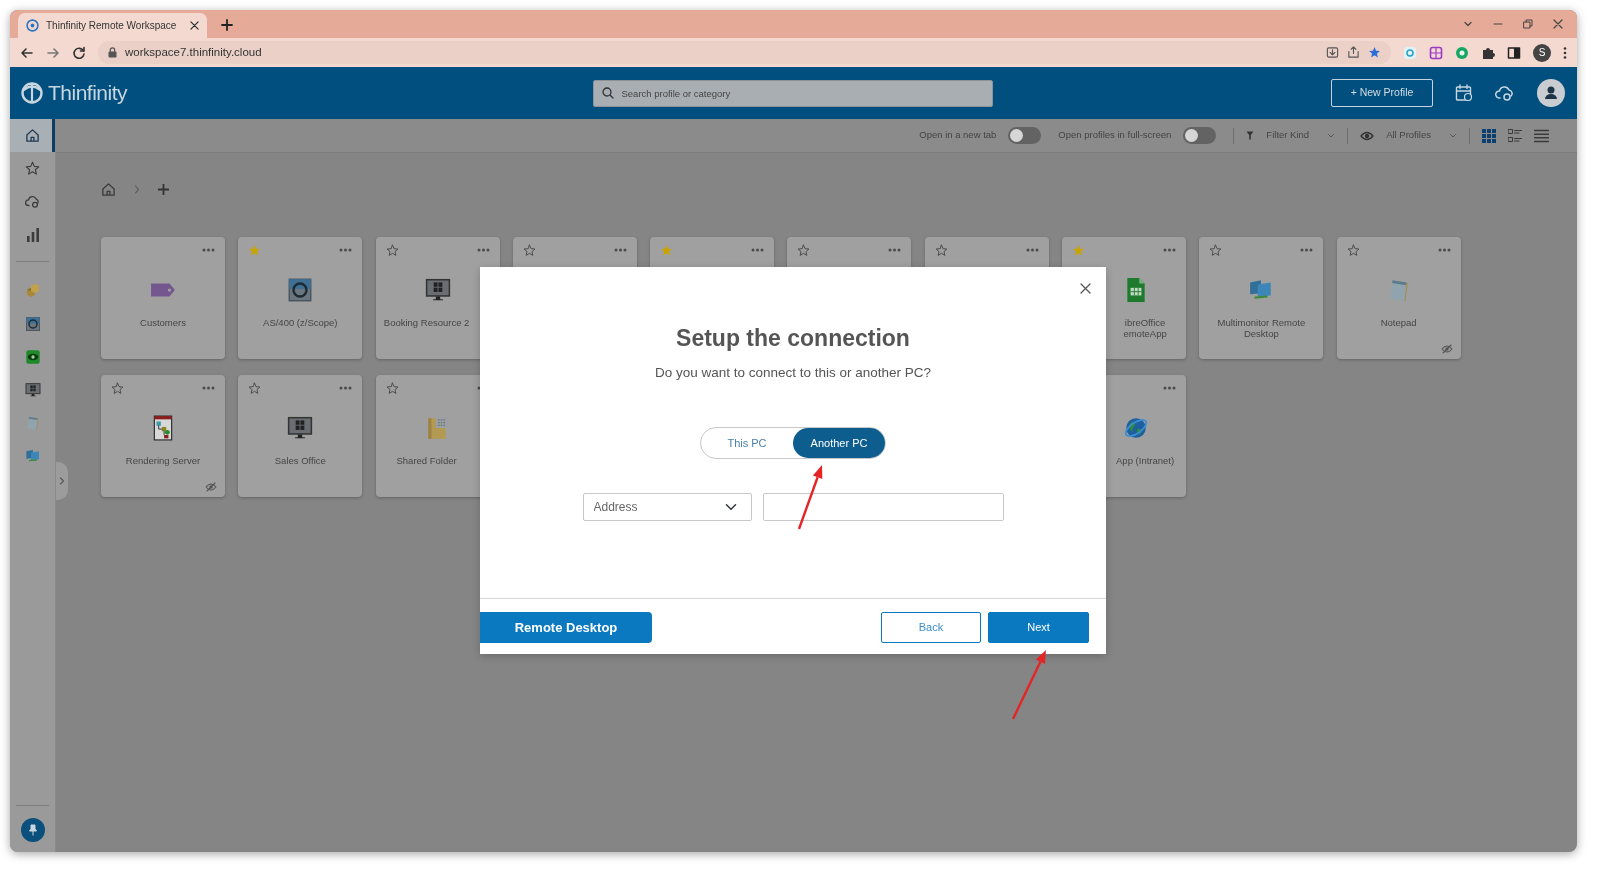 The width and height of the screenshot is (1600, 874). I want to click on user-avatar, so click(1551, 93).